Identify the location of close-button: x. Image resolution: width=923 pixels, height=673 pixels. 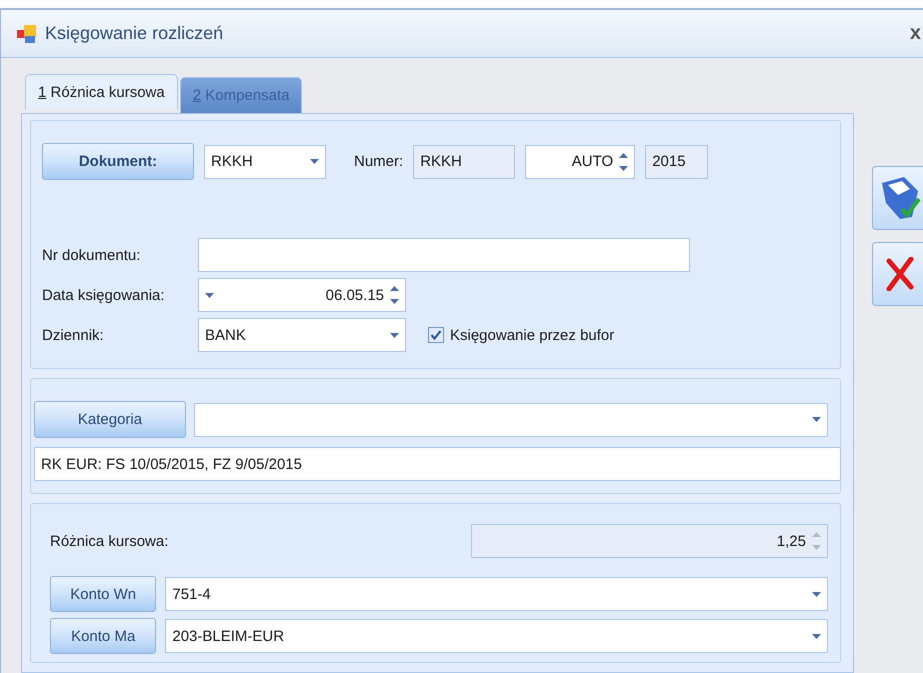
(916, 33).